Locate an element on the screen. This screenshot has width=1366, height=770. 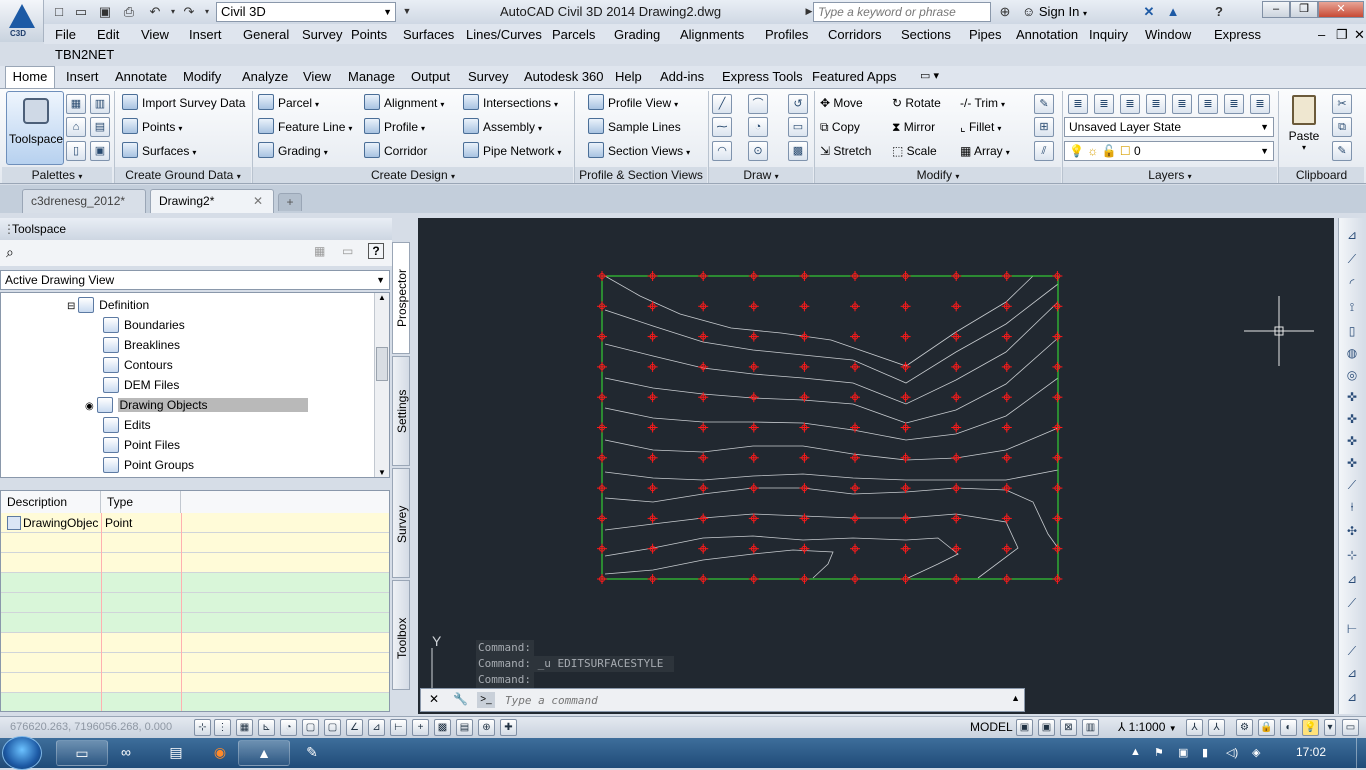
trim-button: -/- Trim ▾ is located at coordinates (982, 103).